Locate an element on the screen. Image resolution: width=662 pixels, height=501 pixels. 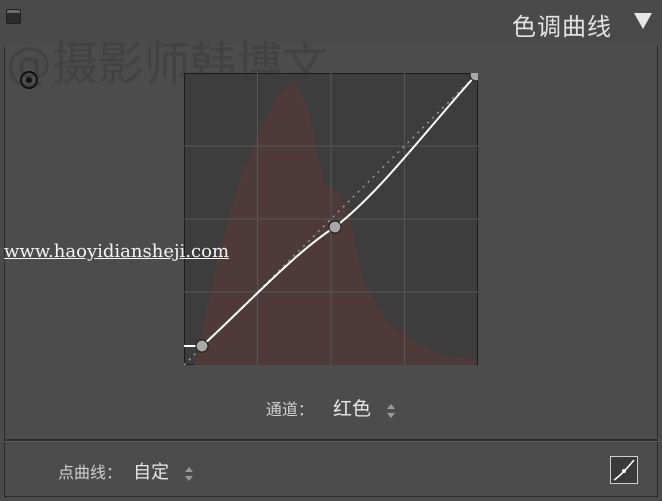
control-point-black is located at coordinates (202, 346).